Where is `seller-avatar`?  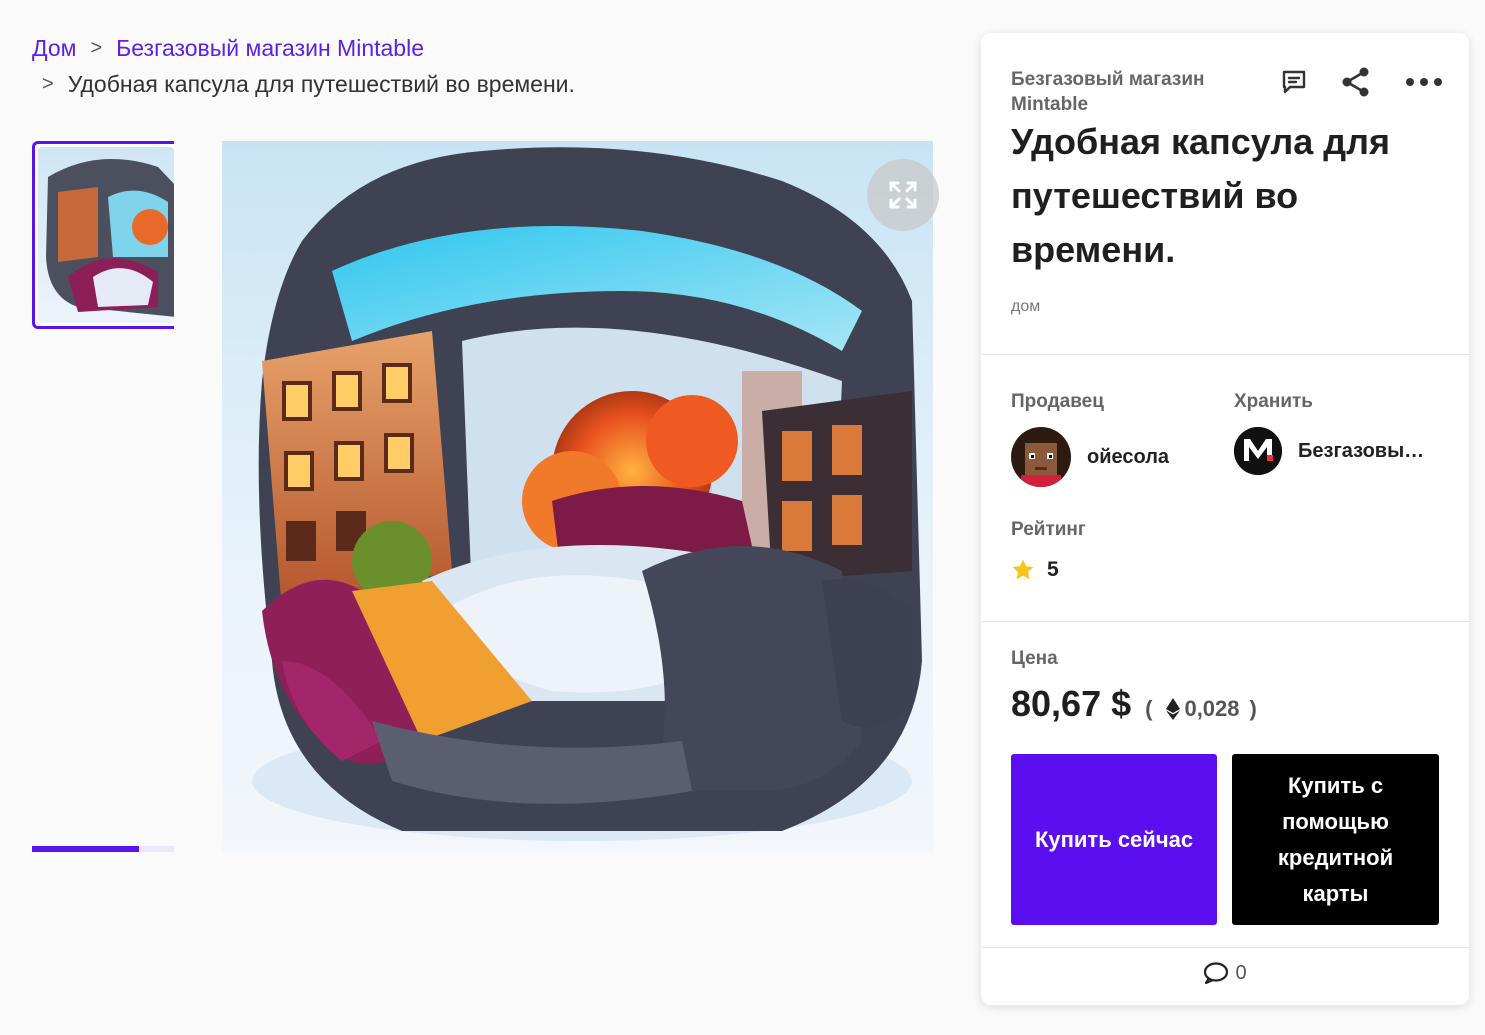
seller-avatar is located at coordinates (1041, 457).